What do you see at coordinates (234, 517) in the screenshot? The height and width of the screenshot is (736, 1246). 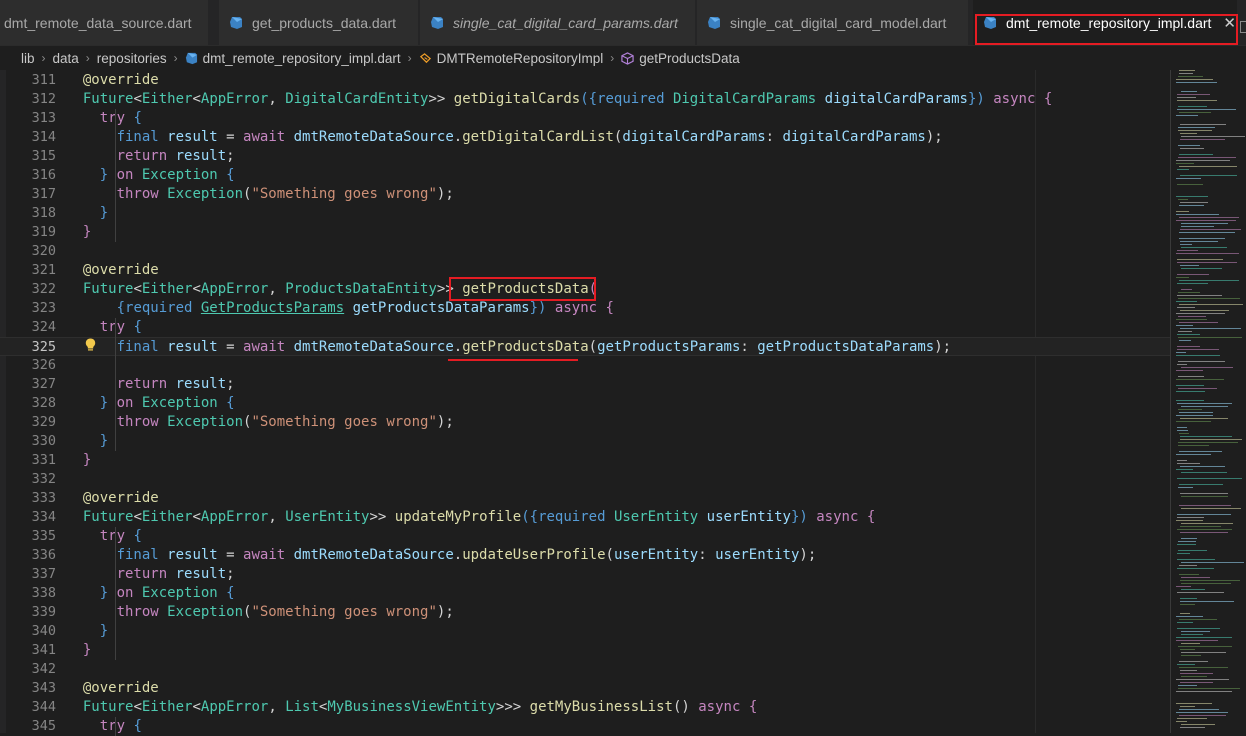 I see `code-token: AppError` at bounding box center [234, 517].